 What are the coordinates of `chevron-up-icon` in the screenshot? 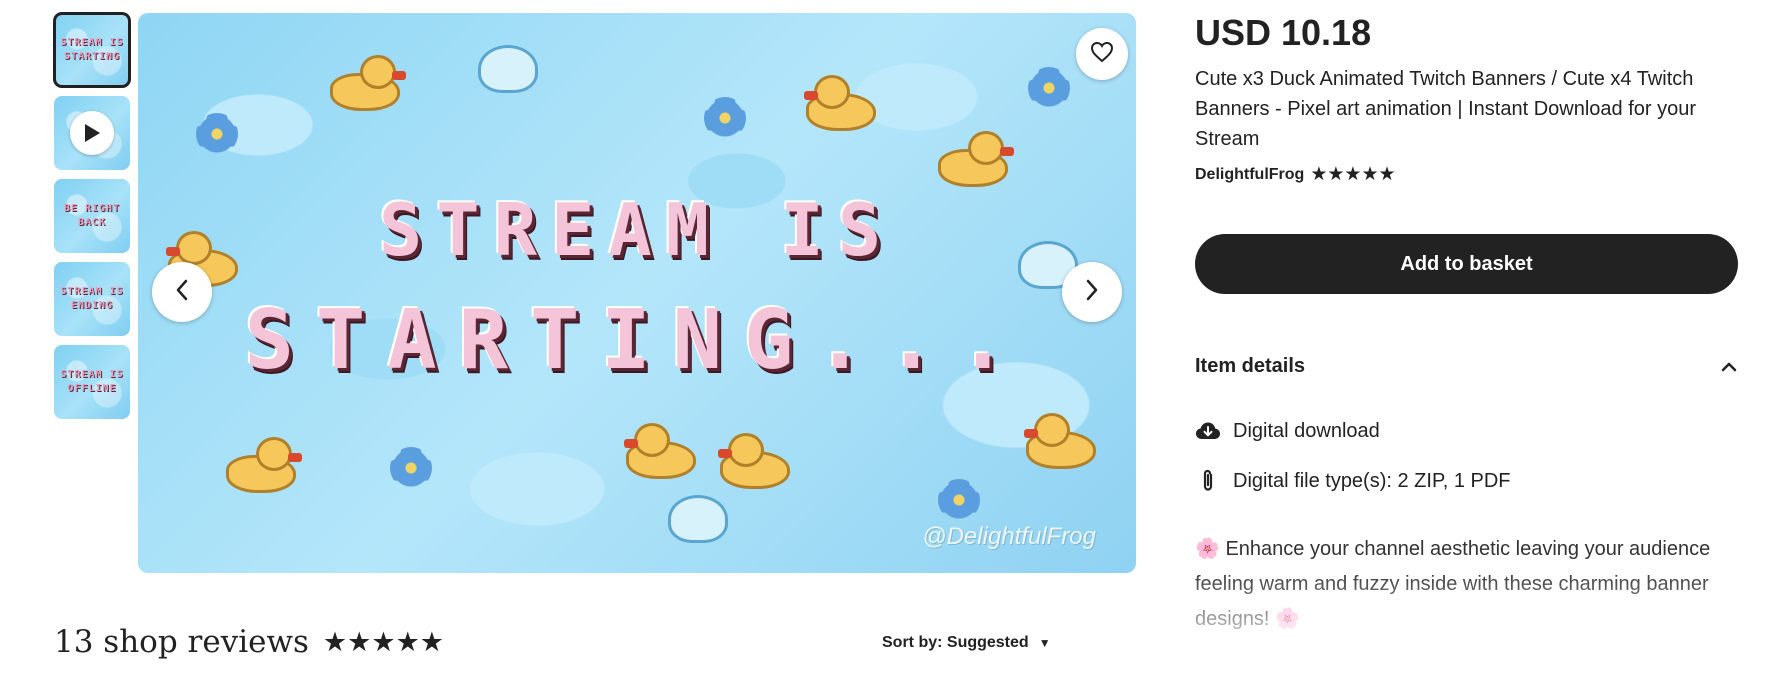 It's located at (1729, 367).